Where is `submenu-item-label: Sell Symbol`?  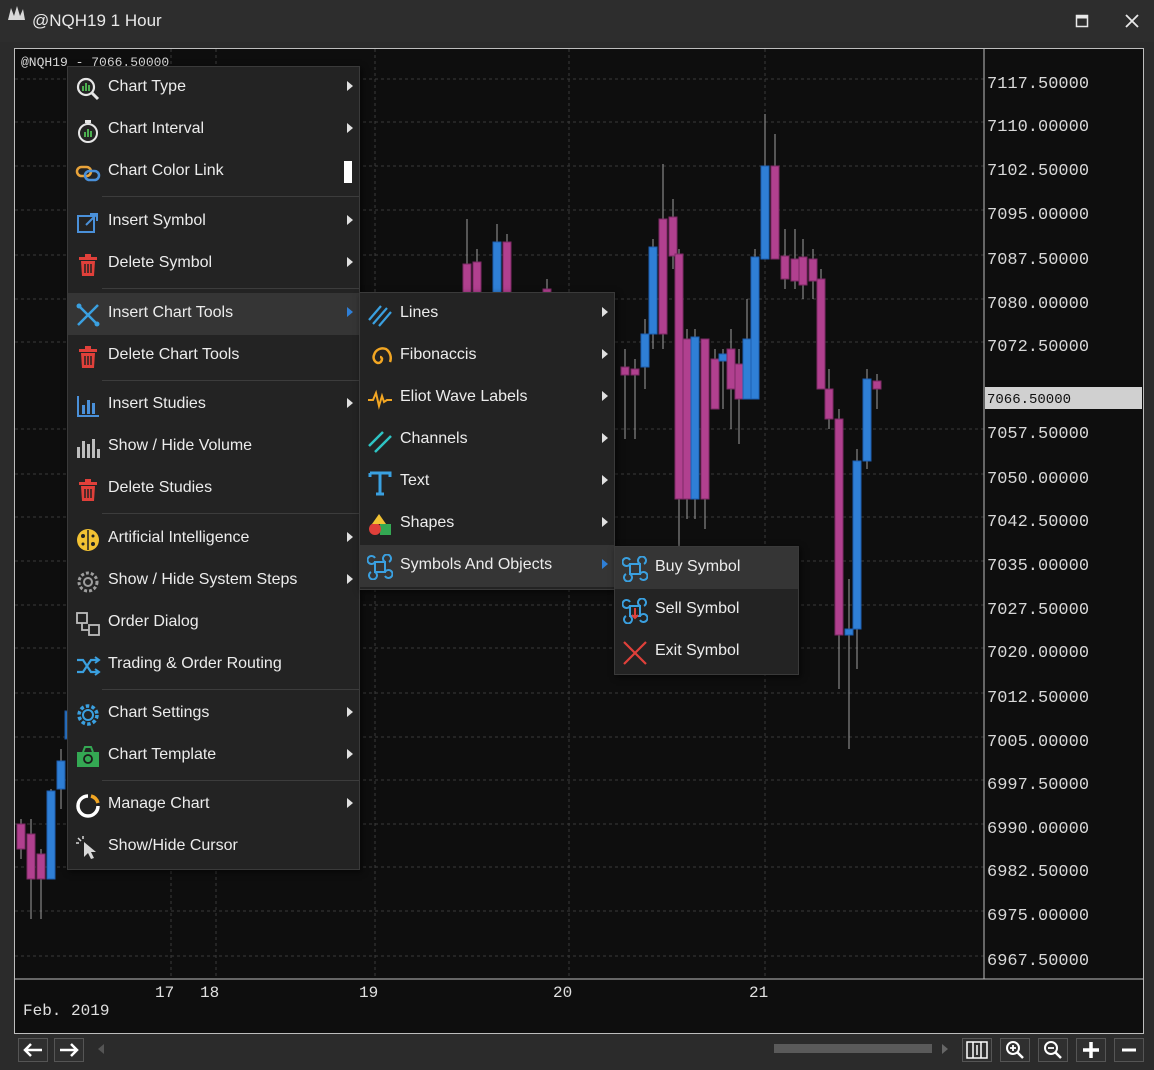 submenu-item-label: Sell Symbol is located at coordinates (697, 608).